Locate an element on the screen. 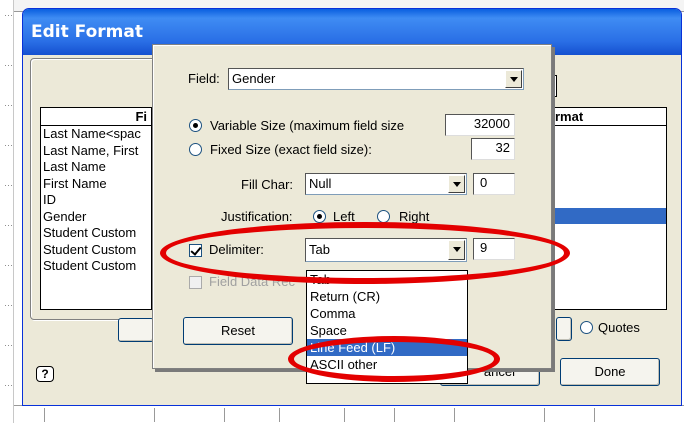  list-item: Last Name<spac is located at coordinates (96, 134).